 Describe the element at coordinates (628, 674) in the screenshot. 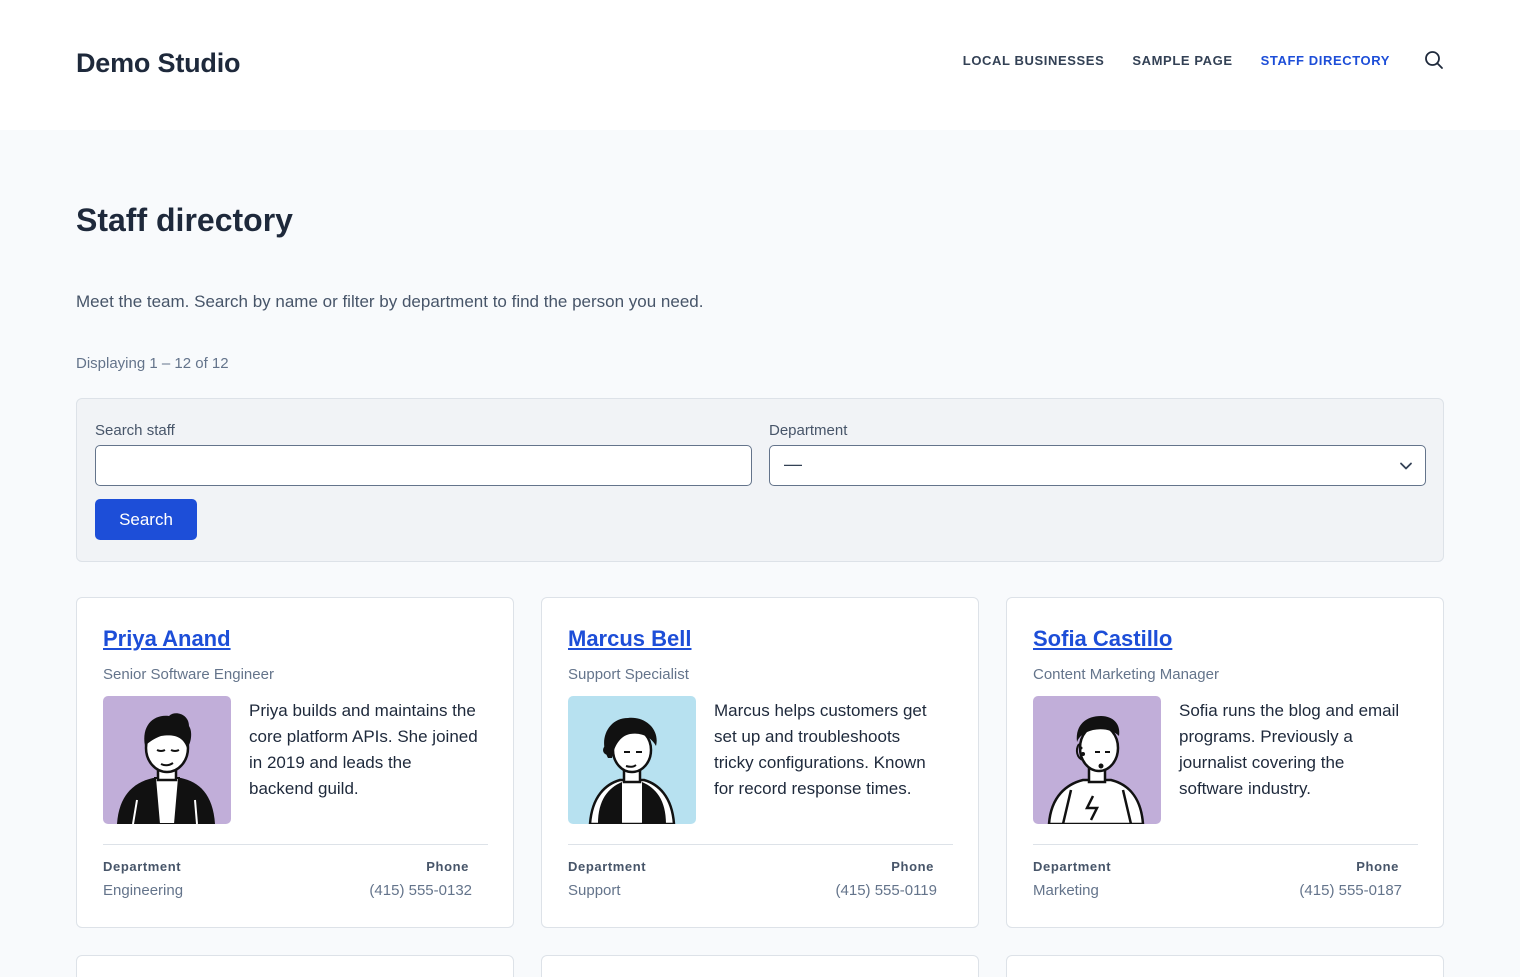

I see `staff-role: Support Specialist` at that location.